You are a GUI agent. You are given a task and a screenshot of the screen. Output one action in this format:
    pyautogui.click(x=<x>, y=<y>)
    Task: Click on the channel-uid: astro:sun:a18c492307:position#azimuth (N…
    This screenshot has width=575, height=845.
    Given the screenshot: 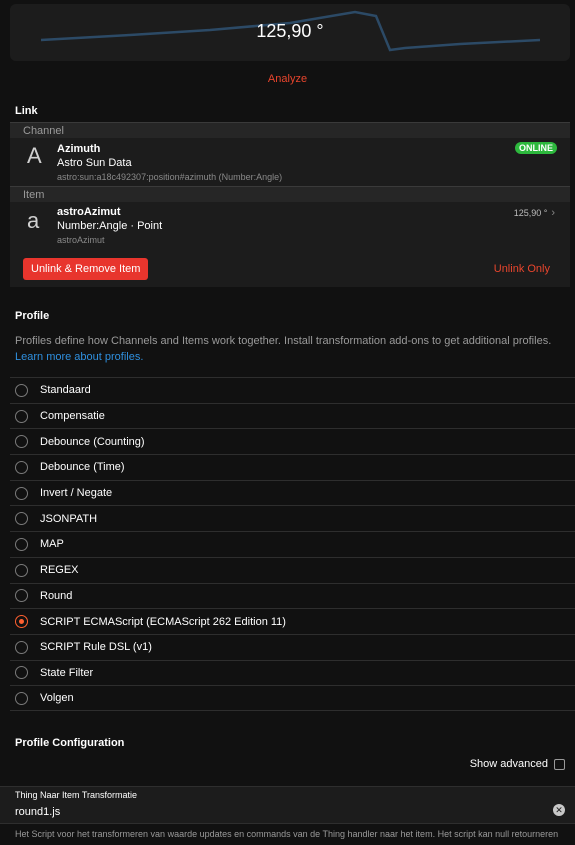 What is the action you would take?
    pyautogui.click(x=170, y=177)
    